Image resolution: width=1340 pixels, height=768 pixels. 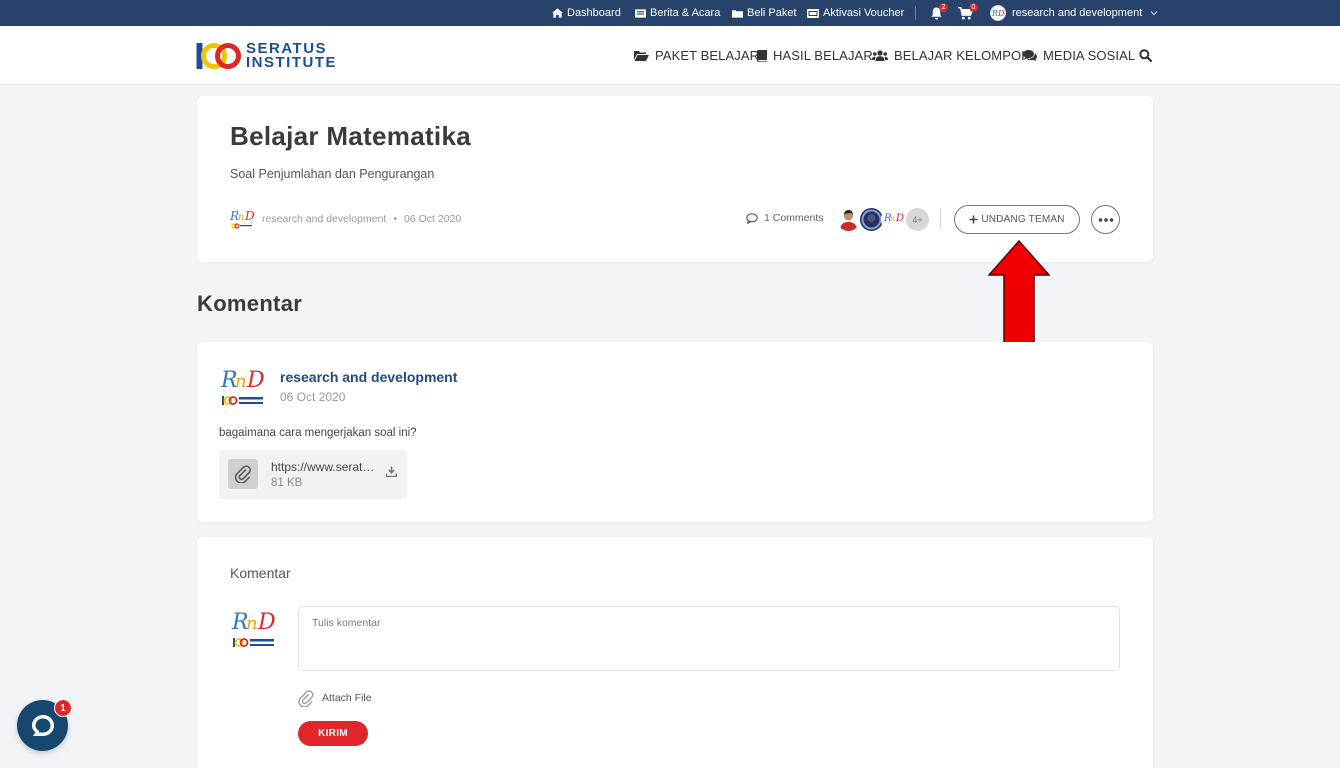 What do you see at coordinates (287, 483) in the screenshot?
I see `attachment-size: 81 KB` at bounding box center [287, 483].